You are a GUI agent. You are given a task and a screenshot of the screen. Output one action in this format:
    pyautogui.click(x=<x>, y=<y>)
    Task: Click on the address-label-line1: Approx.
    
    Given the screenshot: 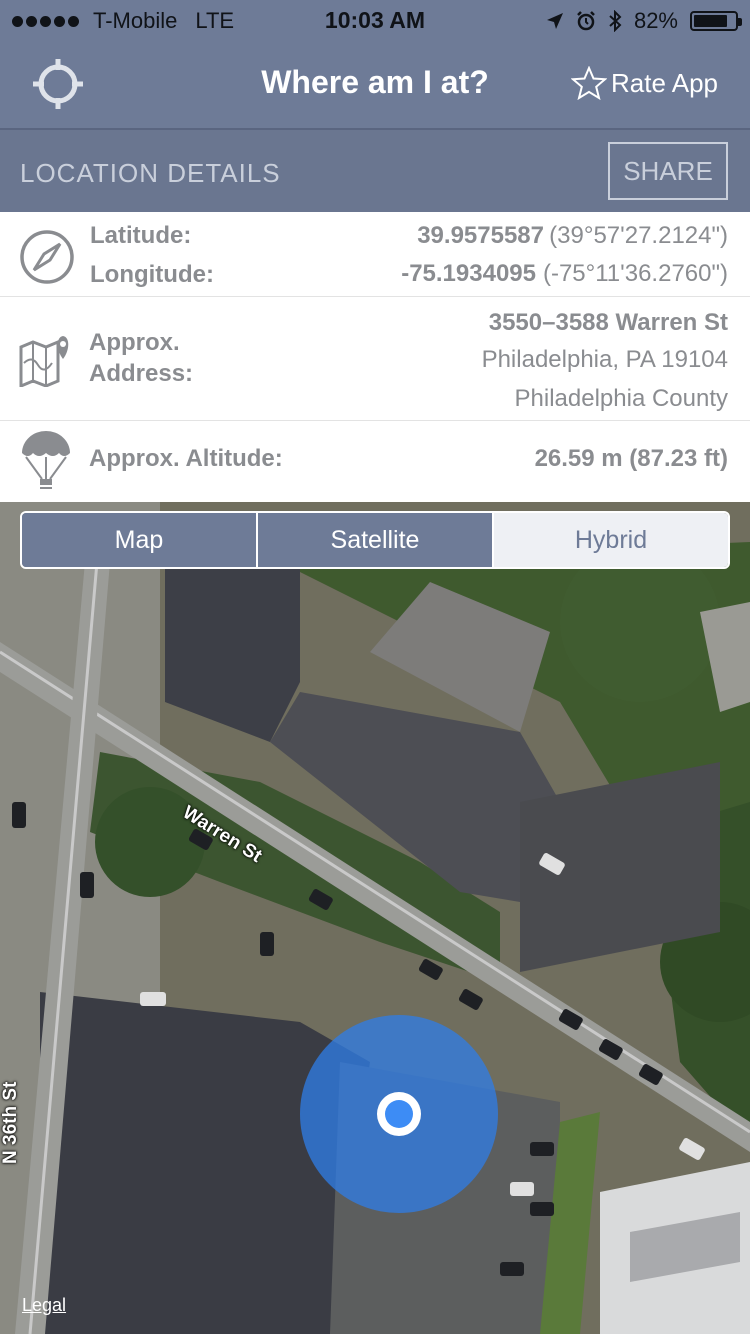 What is the action you would take?
    pyautogui.click(x=134, y=342)
    